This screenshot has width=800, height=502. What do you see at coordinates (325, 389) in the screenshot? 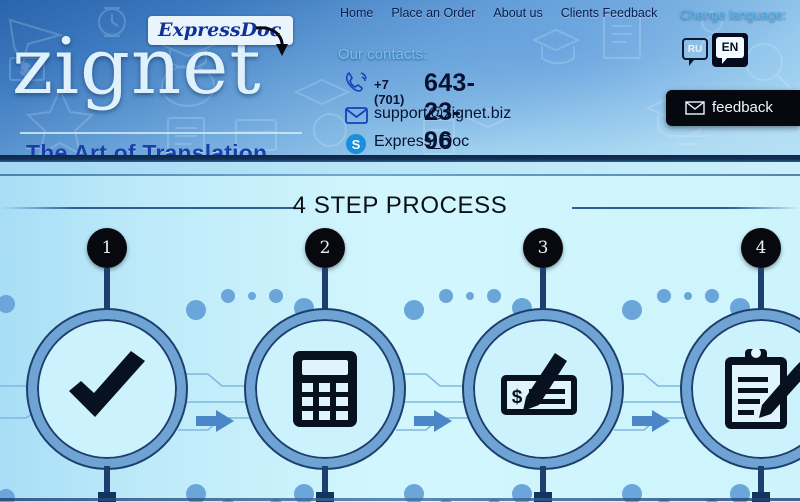
I see `calculator-icon` at bounding box center [325, 389].